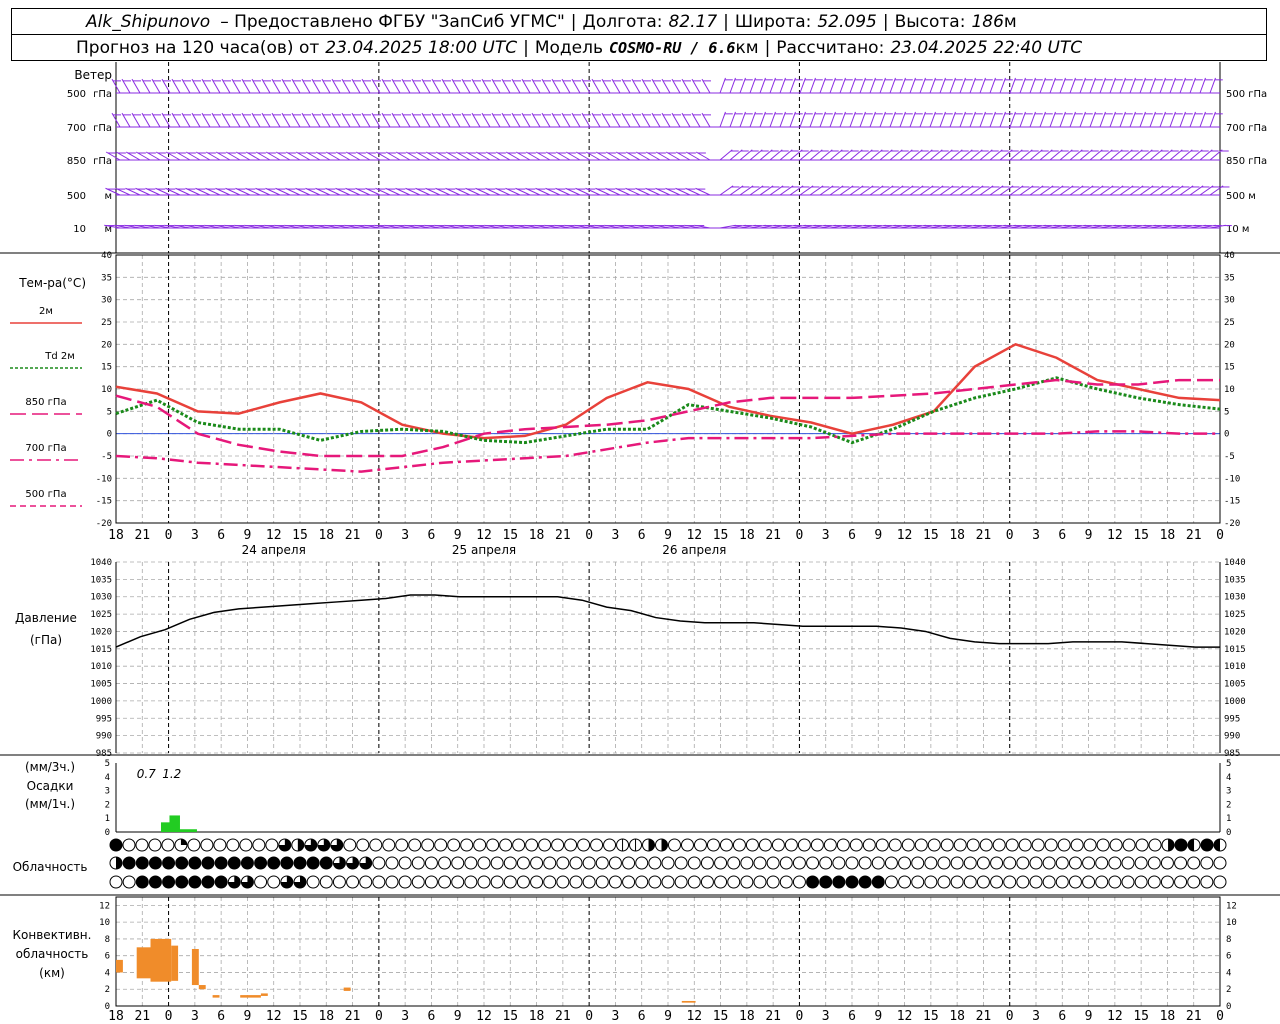 The image size is (1280, 1024). I want to click on conv-ytick: 12, so click(104, 906).